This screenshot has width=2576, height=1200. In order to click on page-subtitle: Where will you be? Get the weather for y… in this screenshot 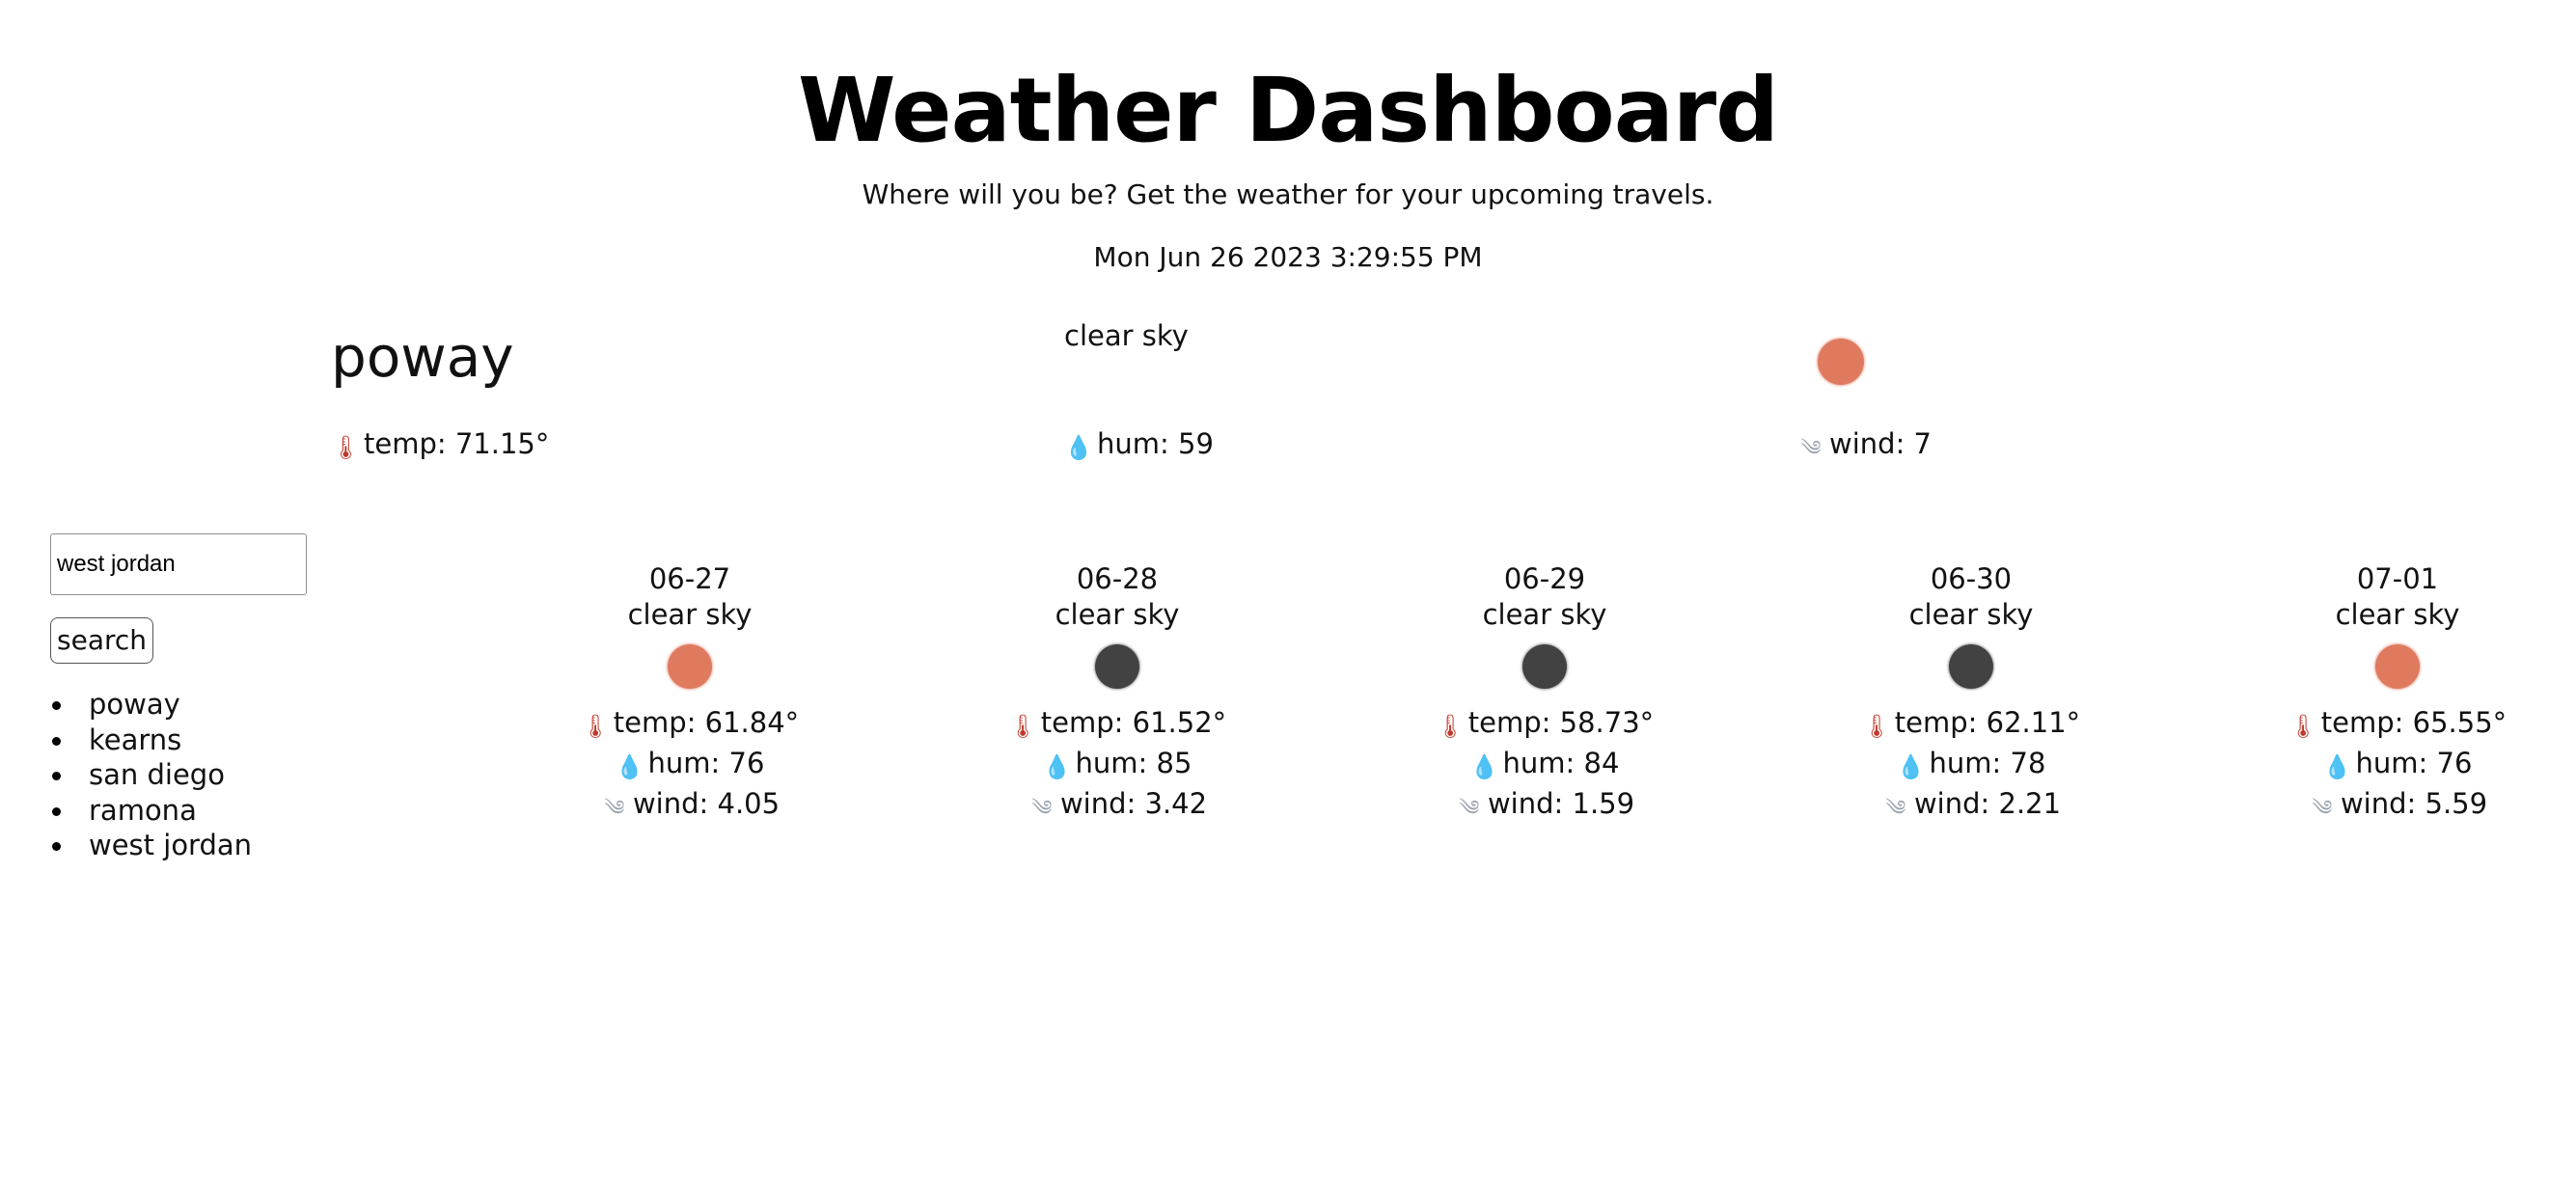, I will do `click(1288, 194)`.